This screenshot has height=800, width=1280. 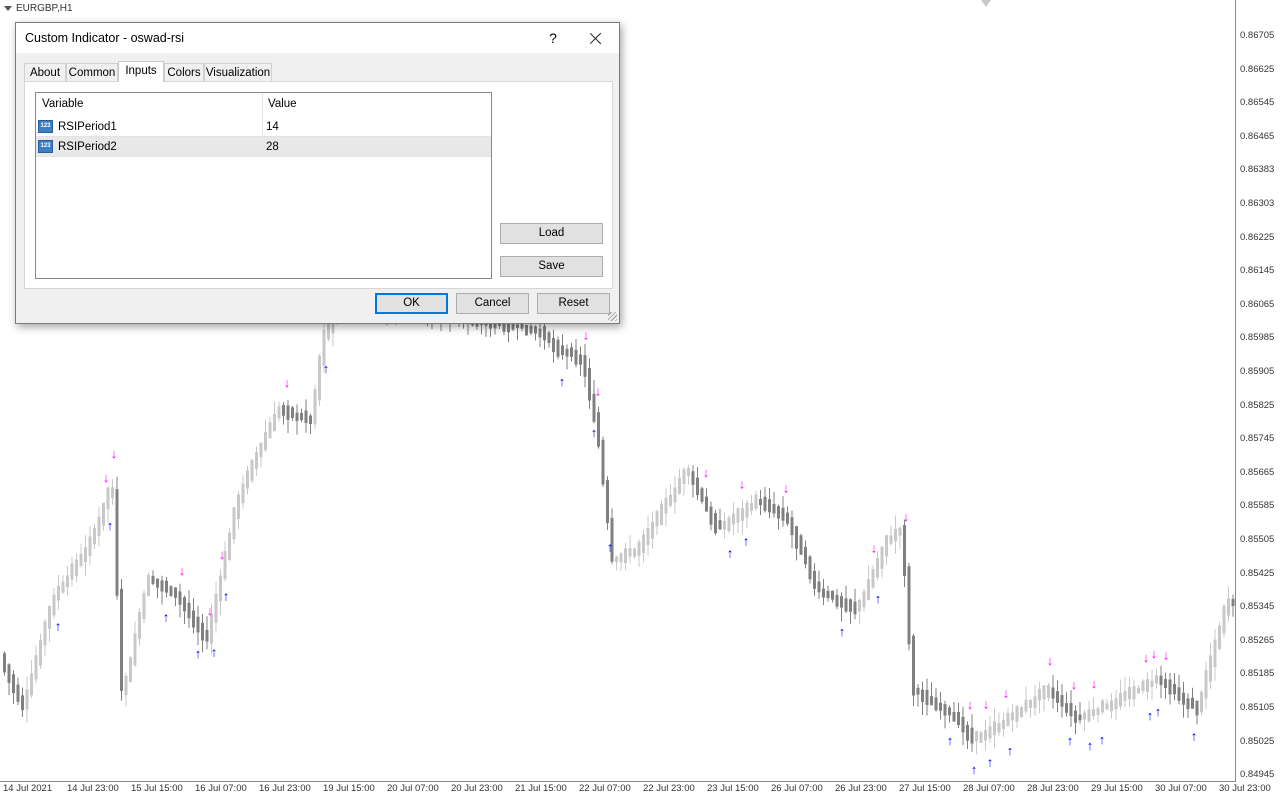 I want to click on resize-grip-icon, so click(x=612, y=316).